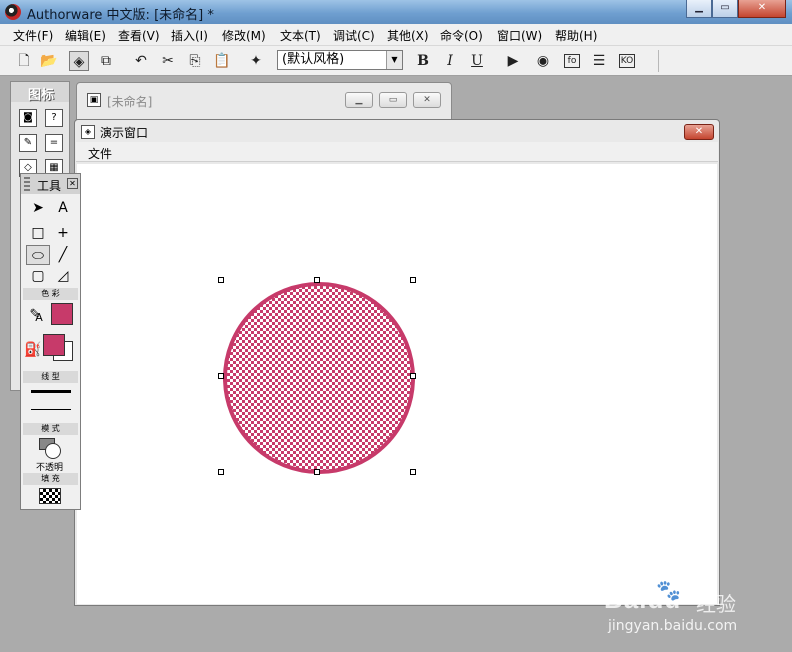  I want to click on undo-icon: ↶, so click(141, 61).